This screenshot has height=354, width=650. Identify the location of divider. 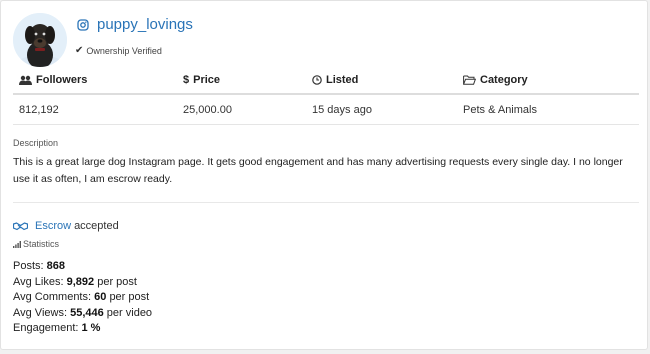
(326, 202).